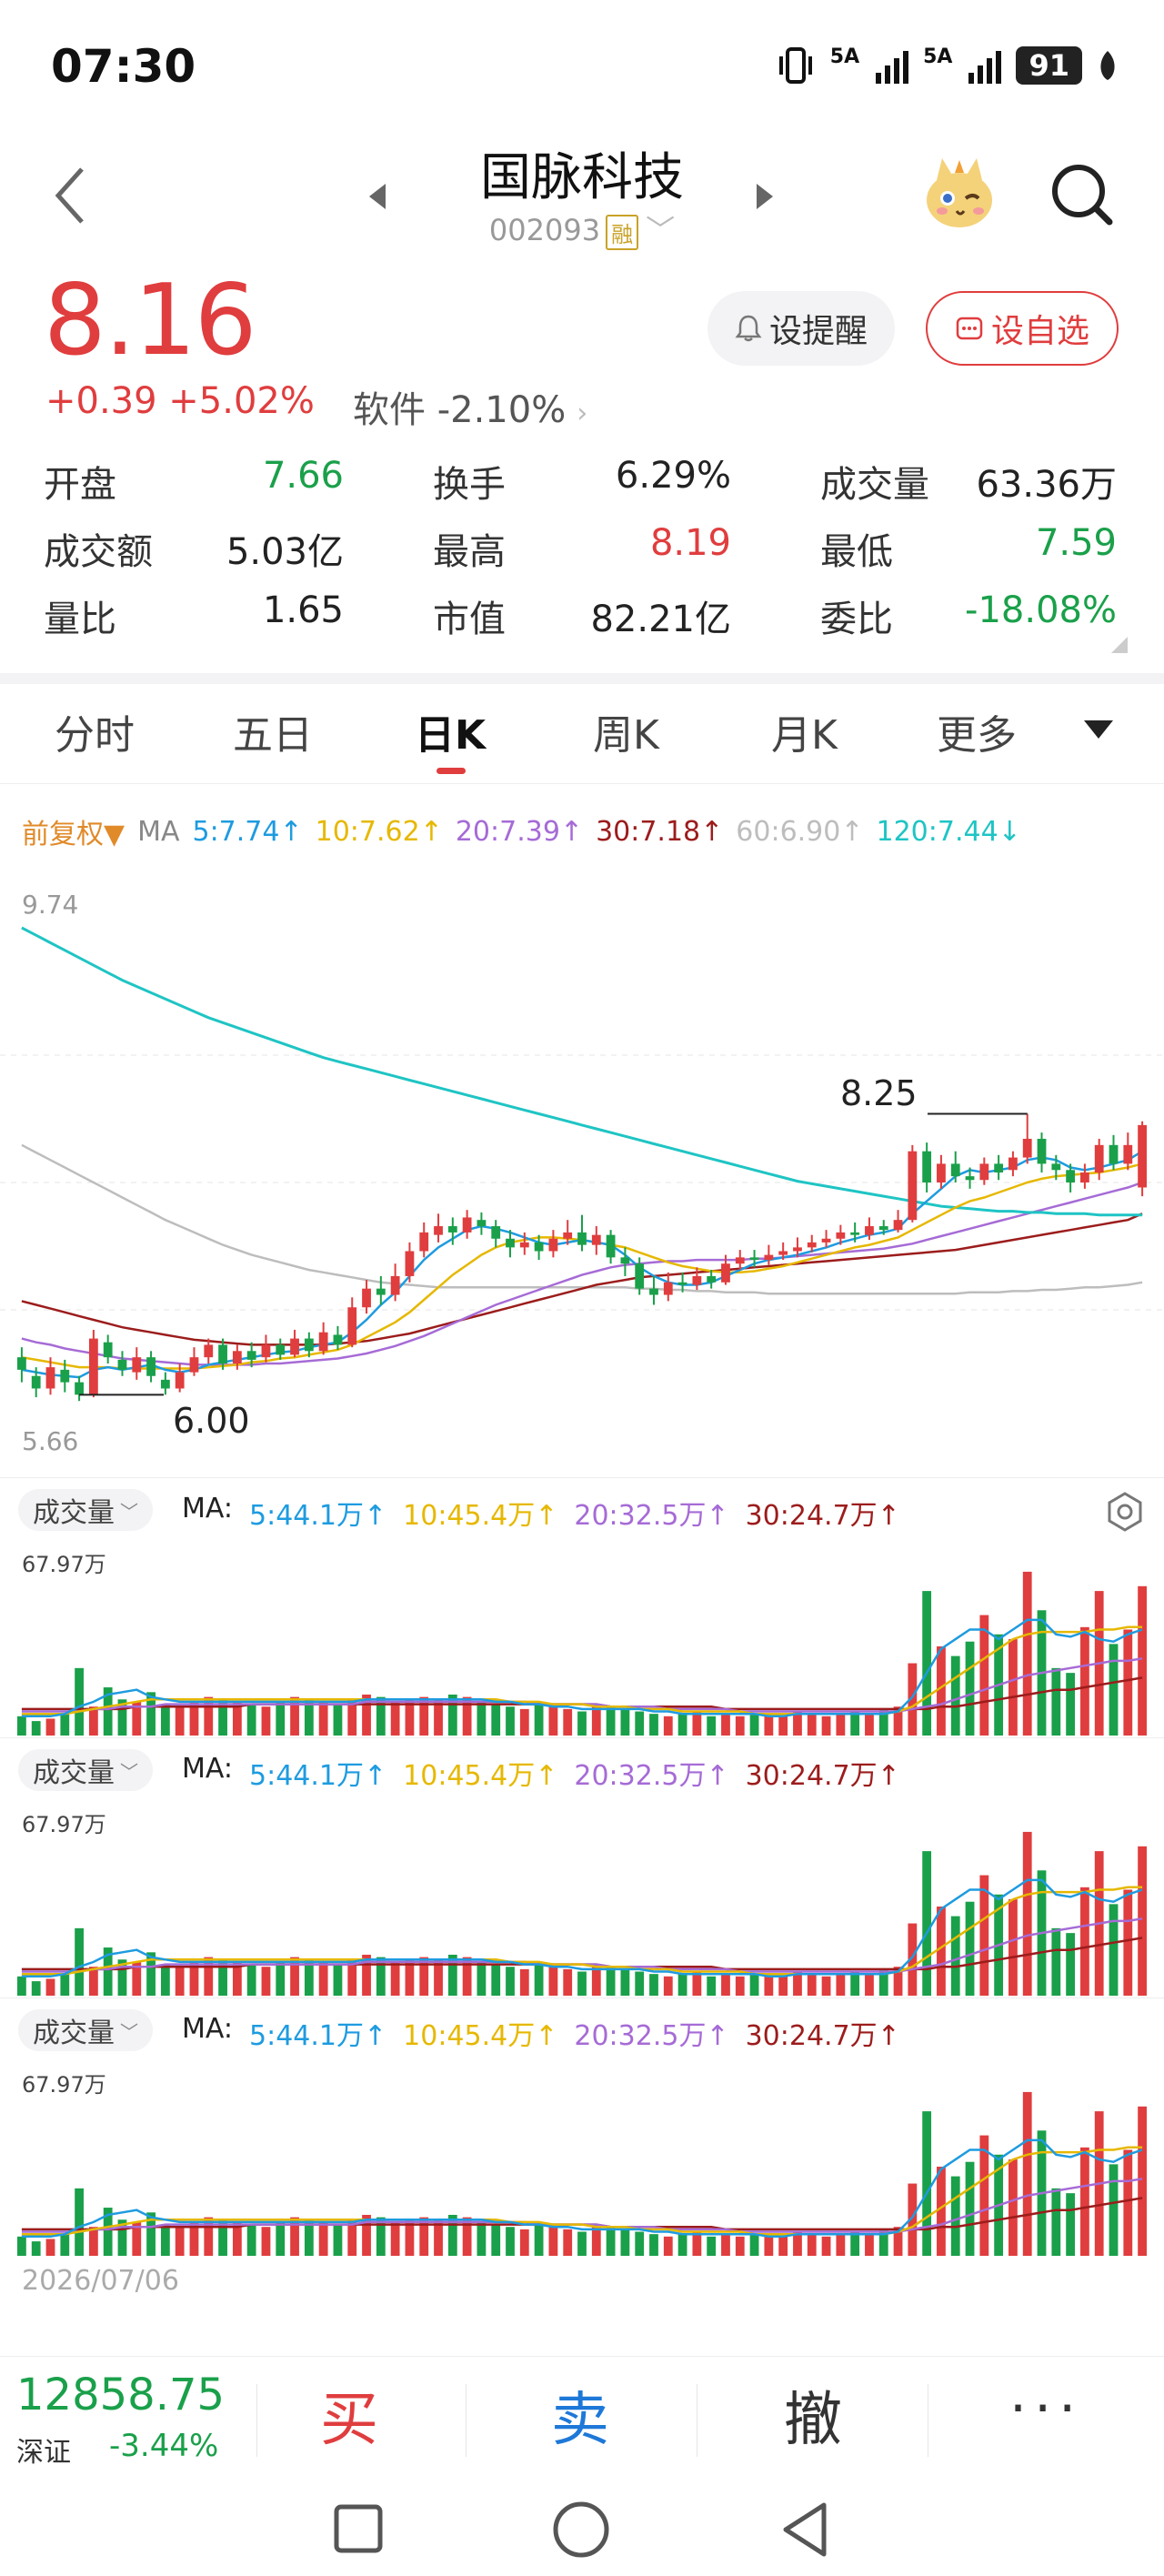  Describe the element at coordinates (805, 731) in the screenshot. I see `tab-monthly-k: 月K` at that location.